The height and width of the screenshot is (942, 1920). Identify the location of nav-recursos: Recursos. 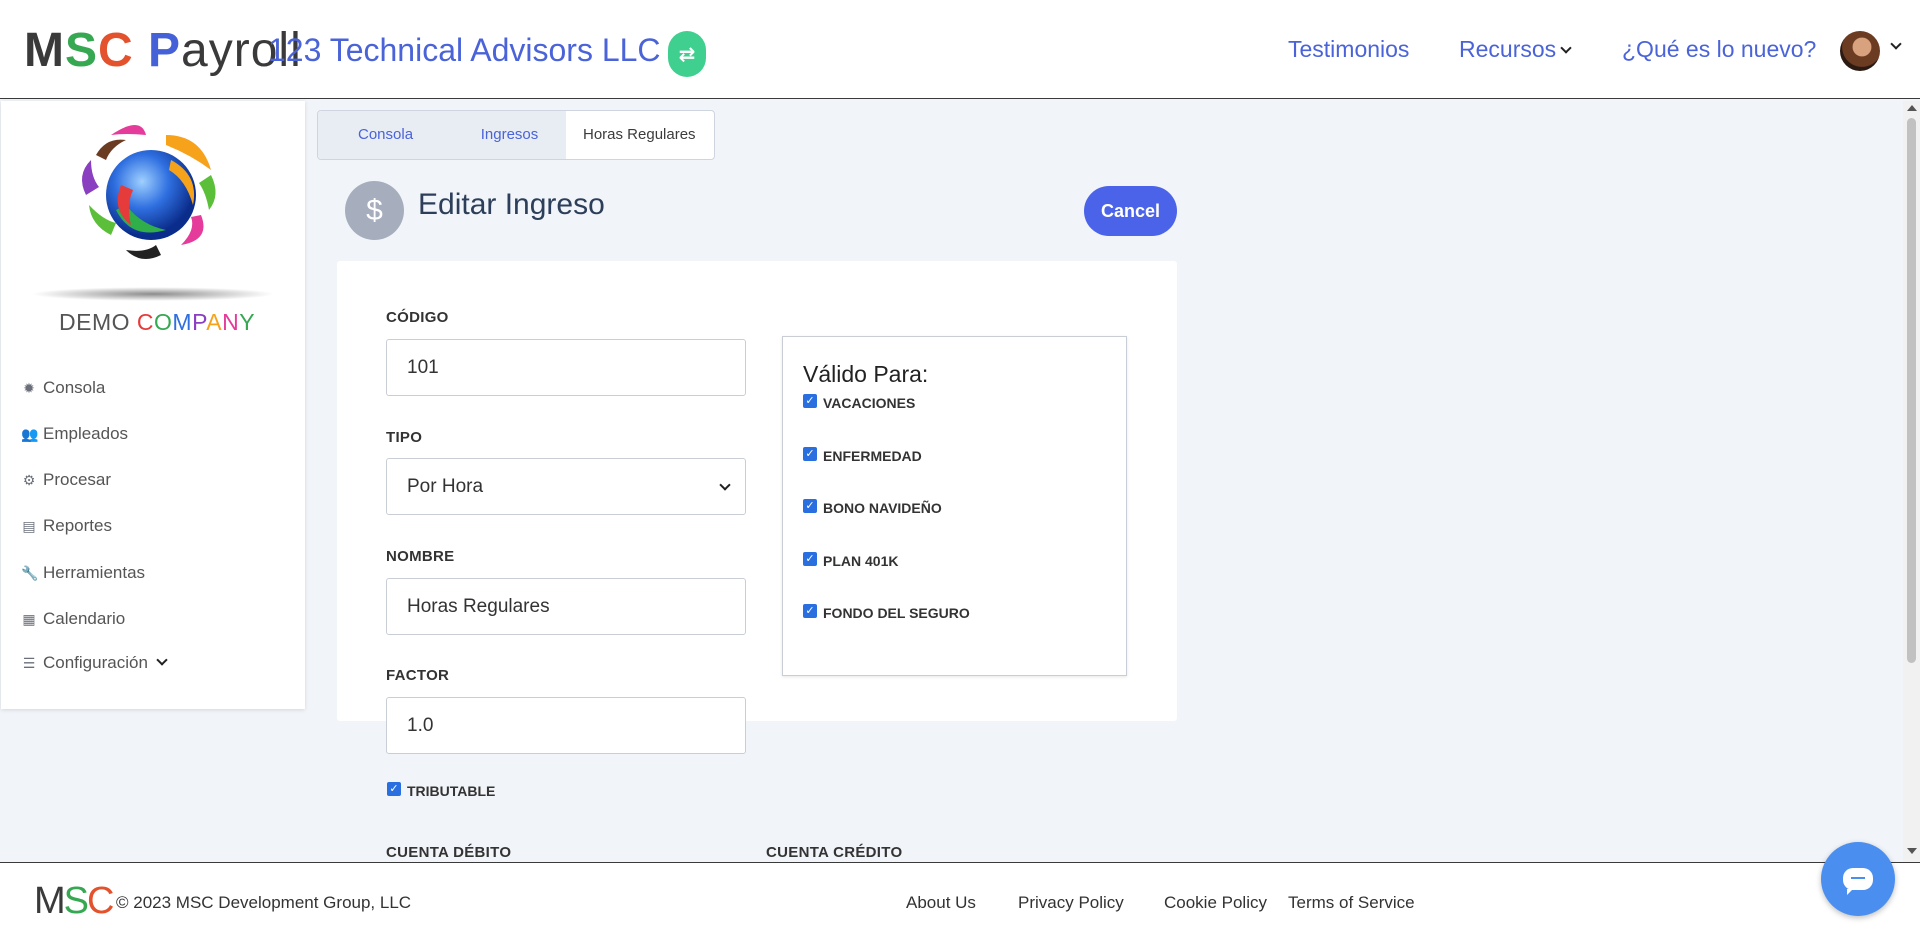
(1515, 49).